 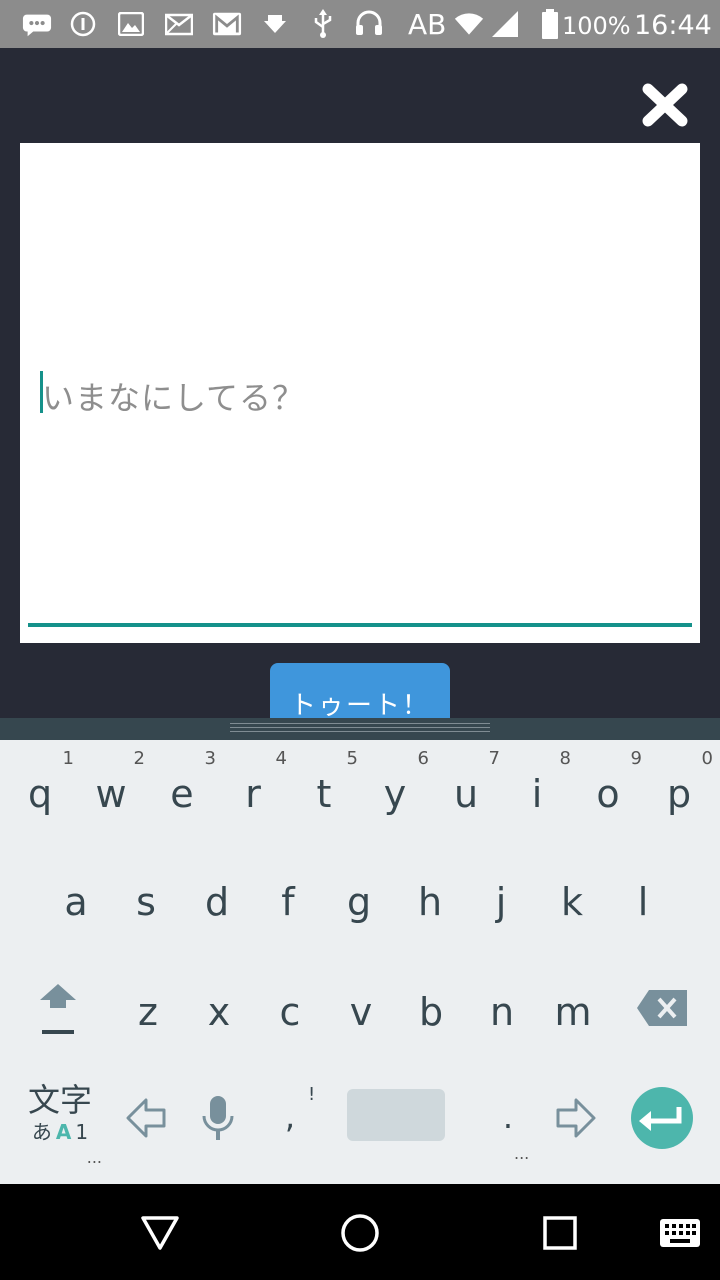 I want to click on recents-icon, so click(x=560, y=1233).